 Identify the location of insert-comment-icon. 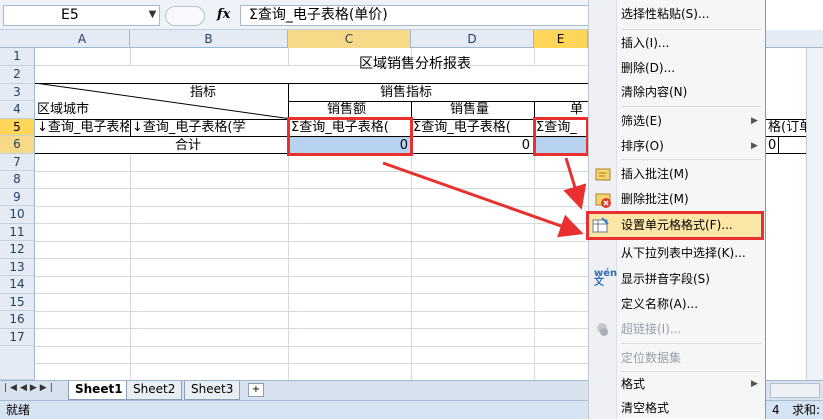
(603, 175).